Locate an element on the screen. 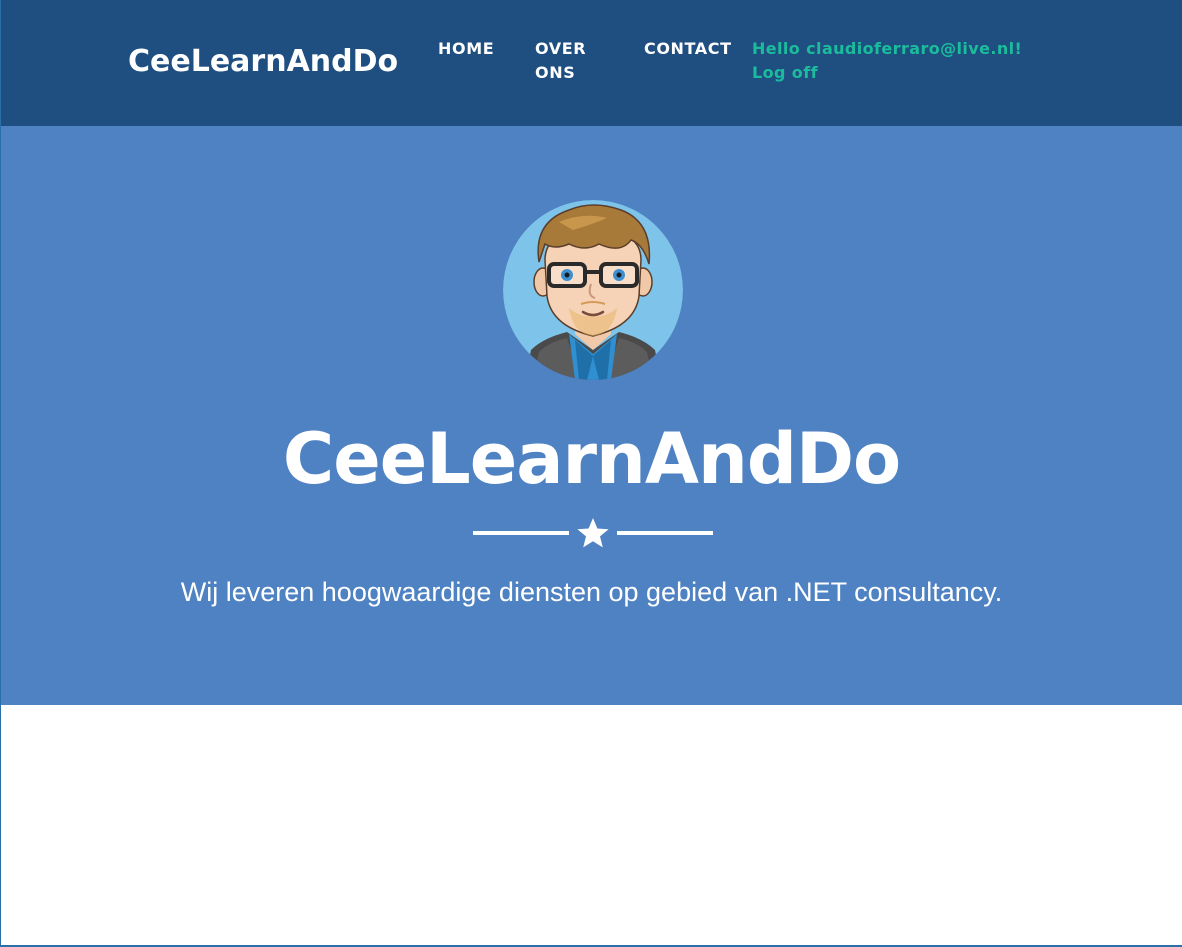  user-greeting: Hello claudioferraro@live.nl! is located at coordinates (887, 49).